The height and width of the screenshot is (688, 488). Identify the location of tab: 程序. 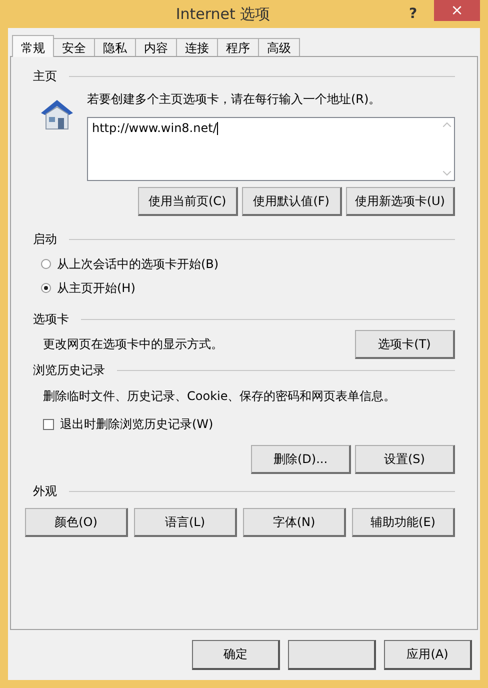
(238, 47).